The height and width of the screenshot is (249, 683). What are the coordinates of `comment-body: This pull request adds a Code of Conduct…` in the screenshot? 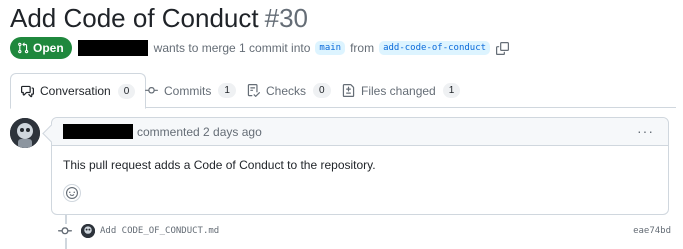 It's located at (219, 165).